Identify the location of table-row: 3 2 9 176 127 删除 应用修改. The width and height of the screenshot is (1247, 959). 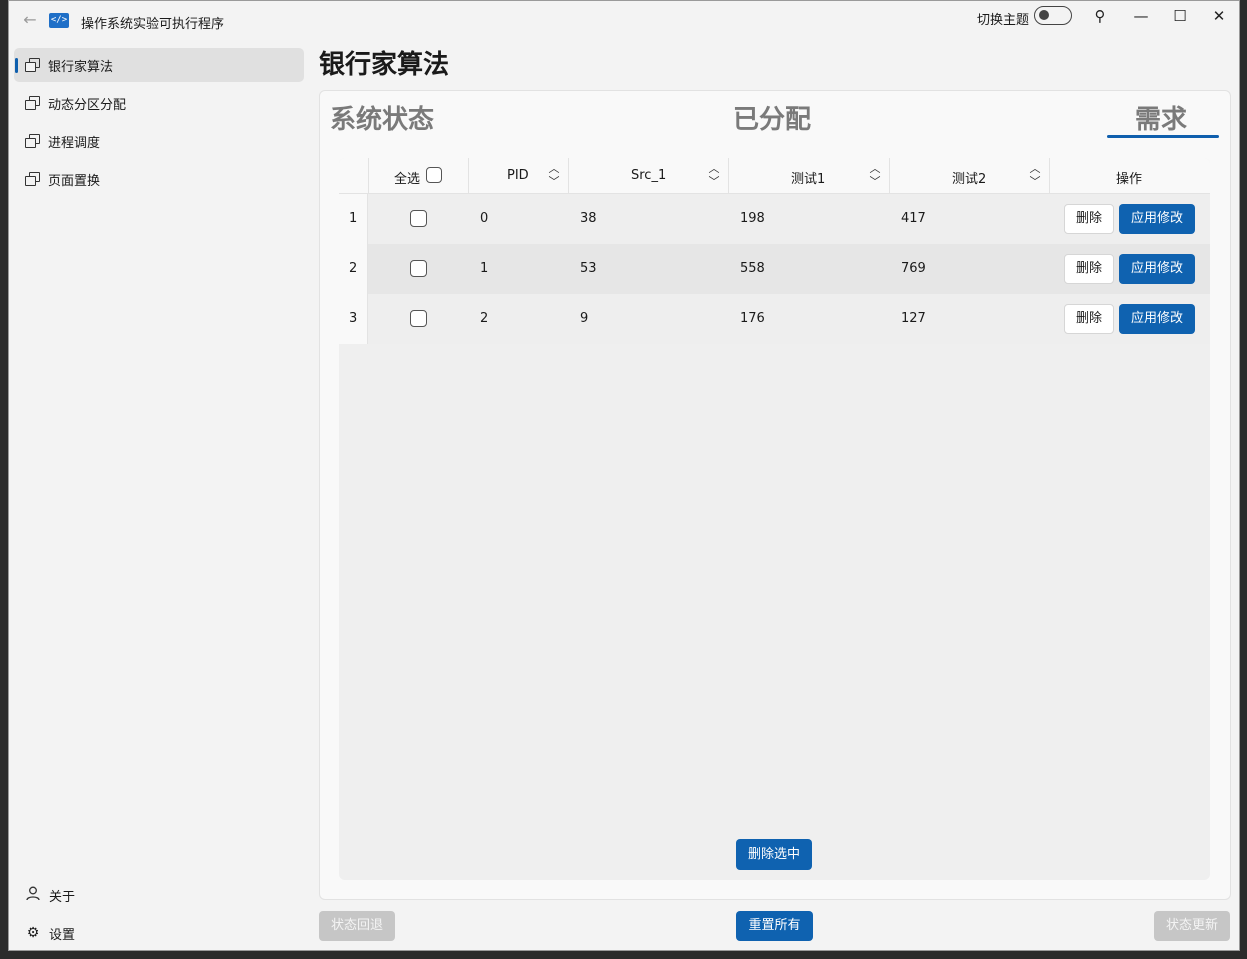
(774, 319).